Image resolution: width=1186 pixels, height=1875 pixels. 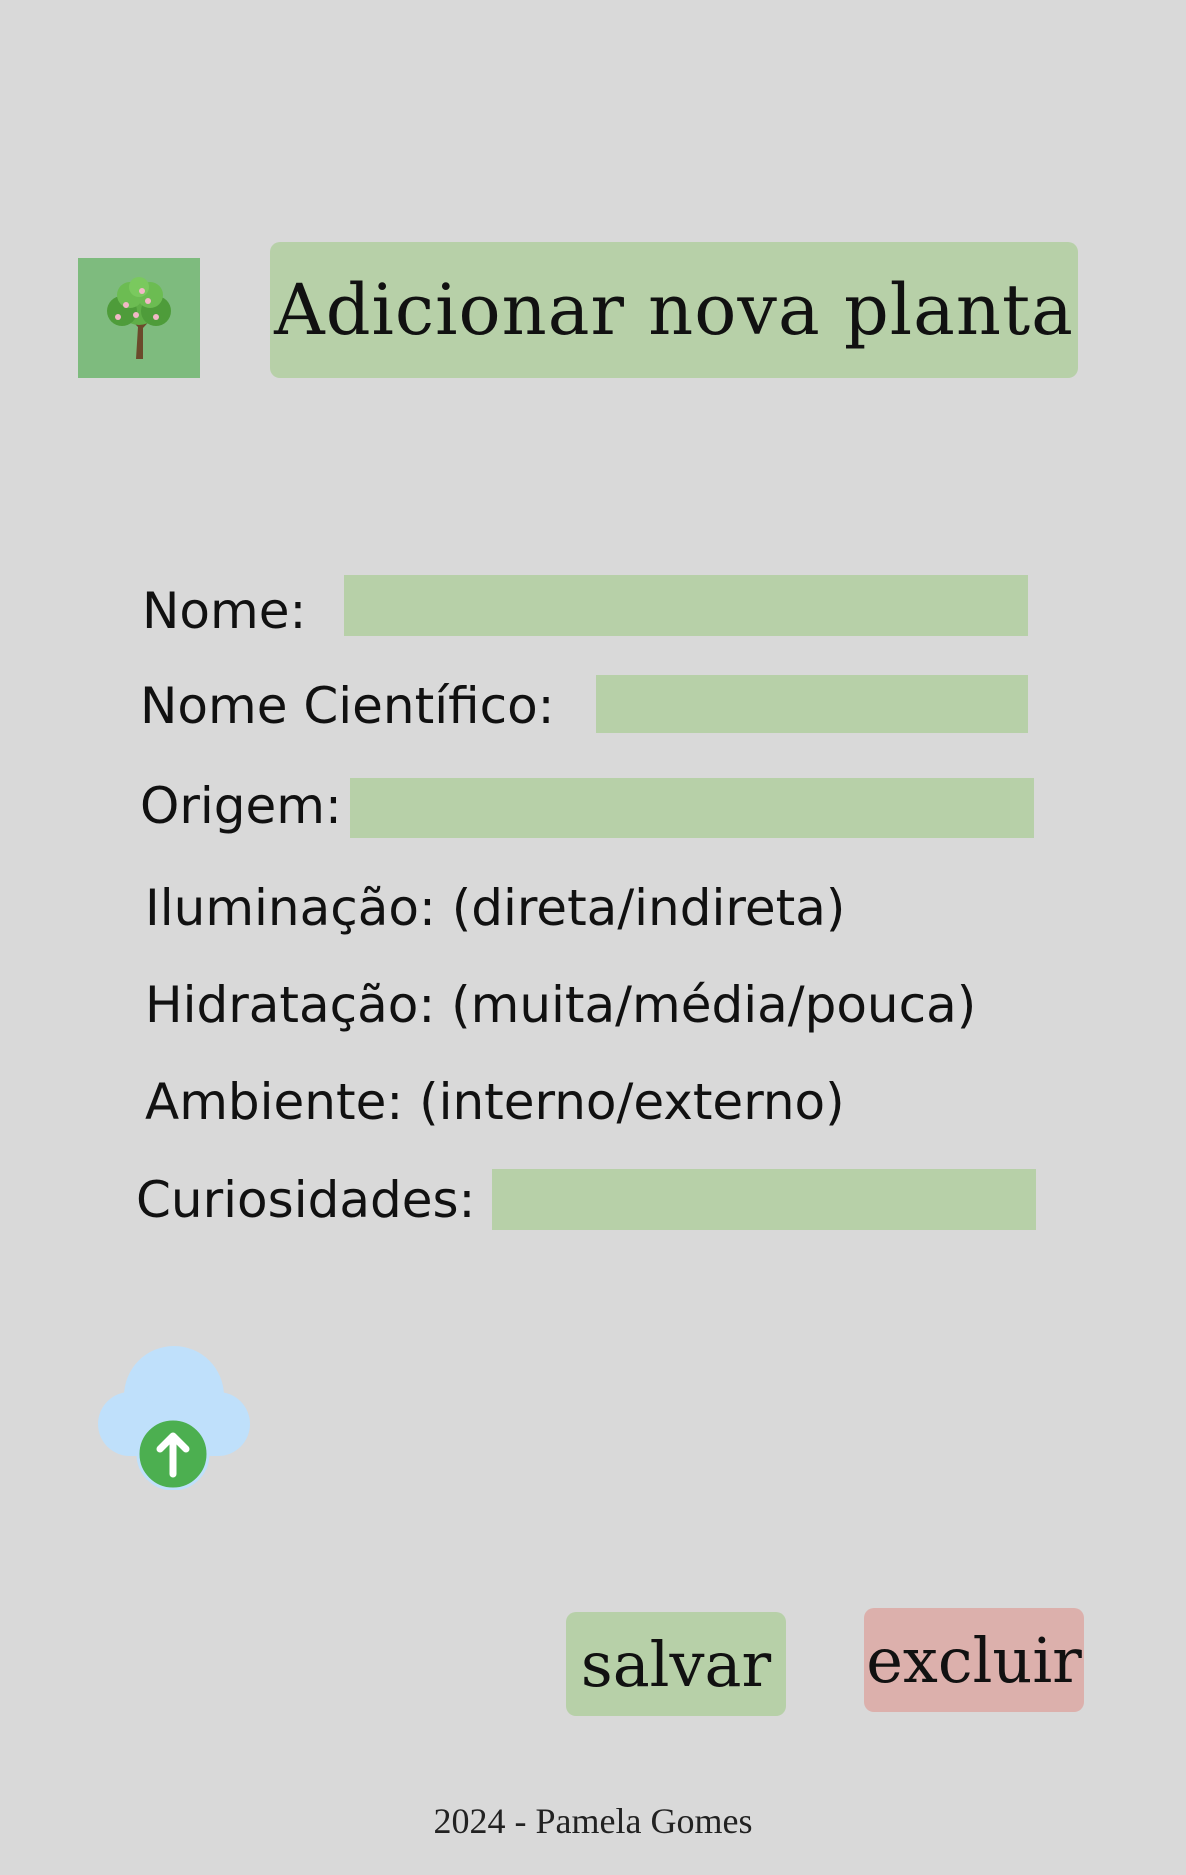 I want to click on nome-cientifico-input, so click(x=812, y=704).